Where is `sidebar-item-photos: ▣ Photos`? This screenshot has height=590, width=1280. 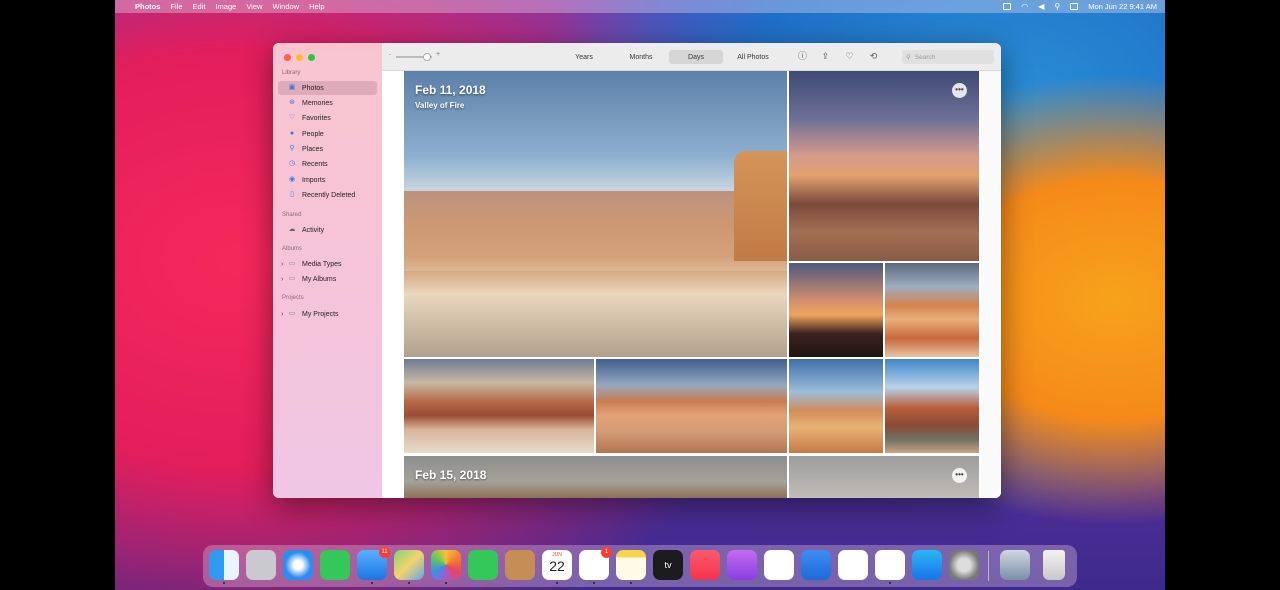 sidebar-item-photos: ▣ Photos is located at coordinates (327, 88).